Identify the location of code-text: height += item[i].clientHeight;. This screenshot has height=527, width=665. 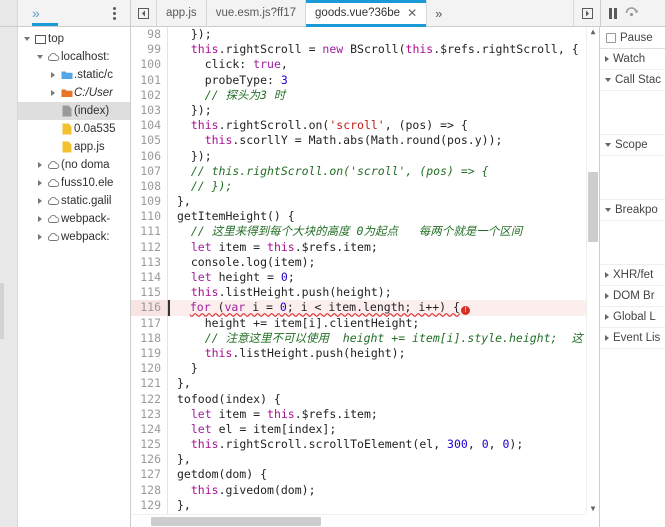
(294, 323).